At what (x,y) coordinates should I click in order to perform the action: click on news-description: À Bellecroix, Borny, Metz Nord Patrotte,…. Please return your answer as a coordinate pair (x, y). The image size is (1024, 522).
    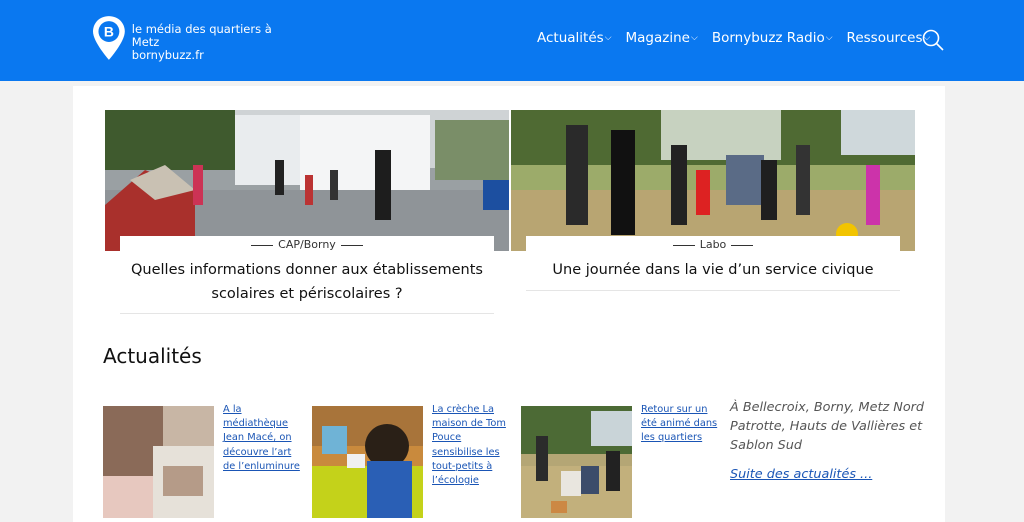
    Looking at the image, I should click on (827, 426).